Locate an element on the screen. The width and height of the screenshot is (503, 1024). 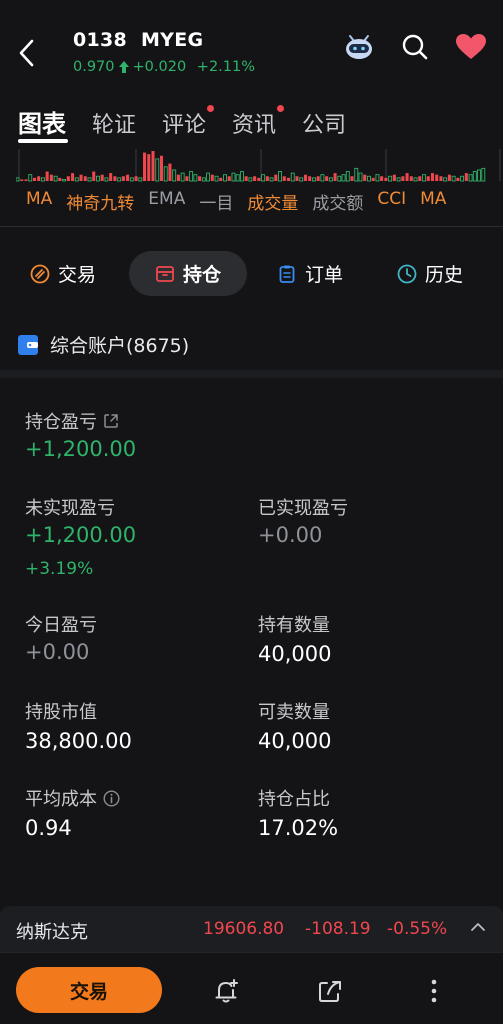
search-button is located at coordinates (415, 47).